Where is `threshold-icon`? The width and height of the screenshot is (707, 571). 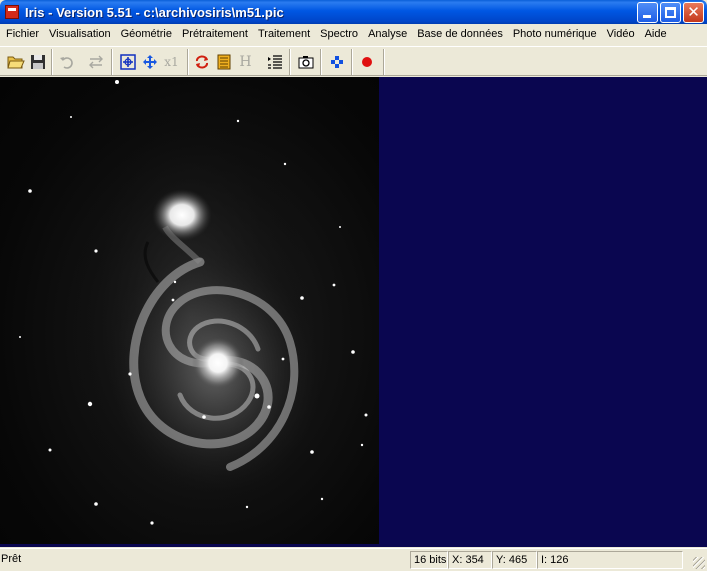
threshold-icon is located at coordinates (223, 61).